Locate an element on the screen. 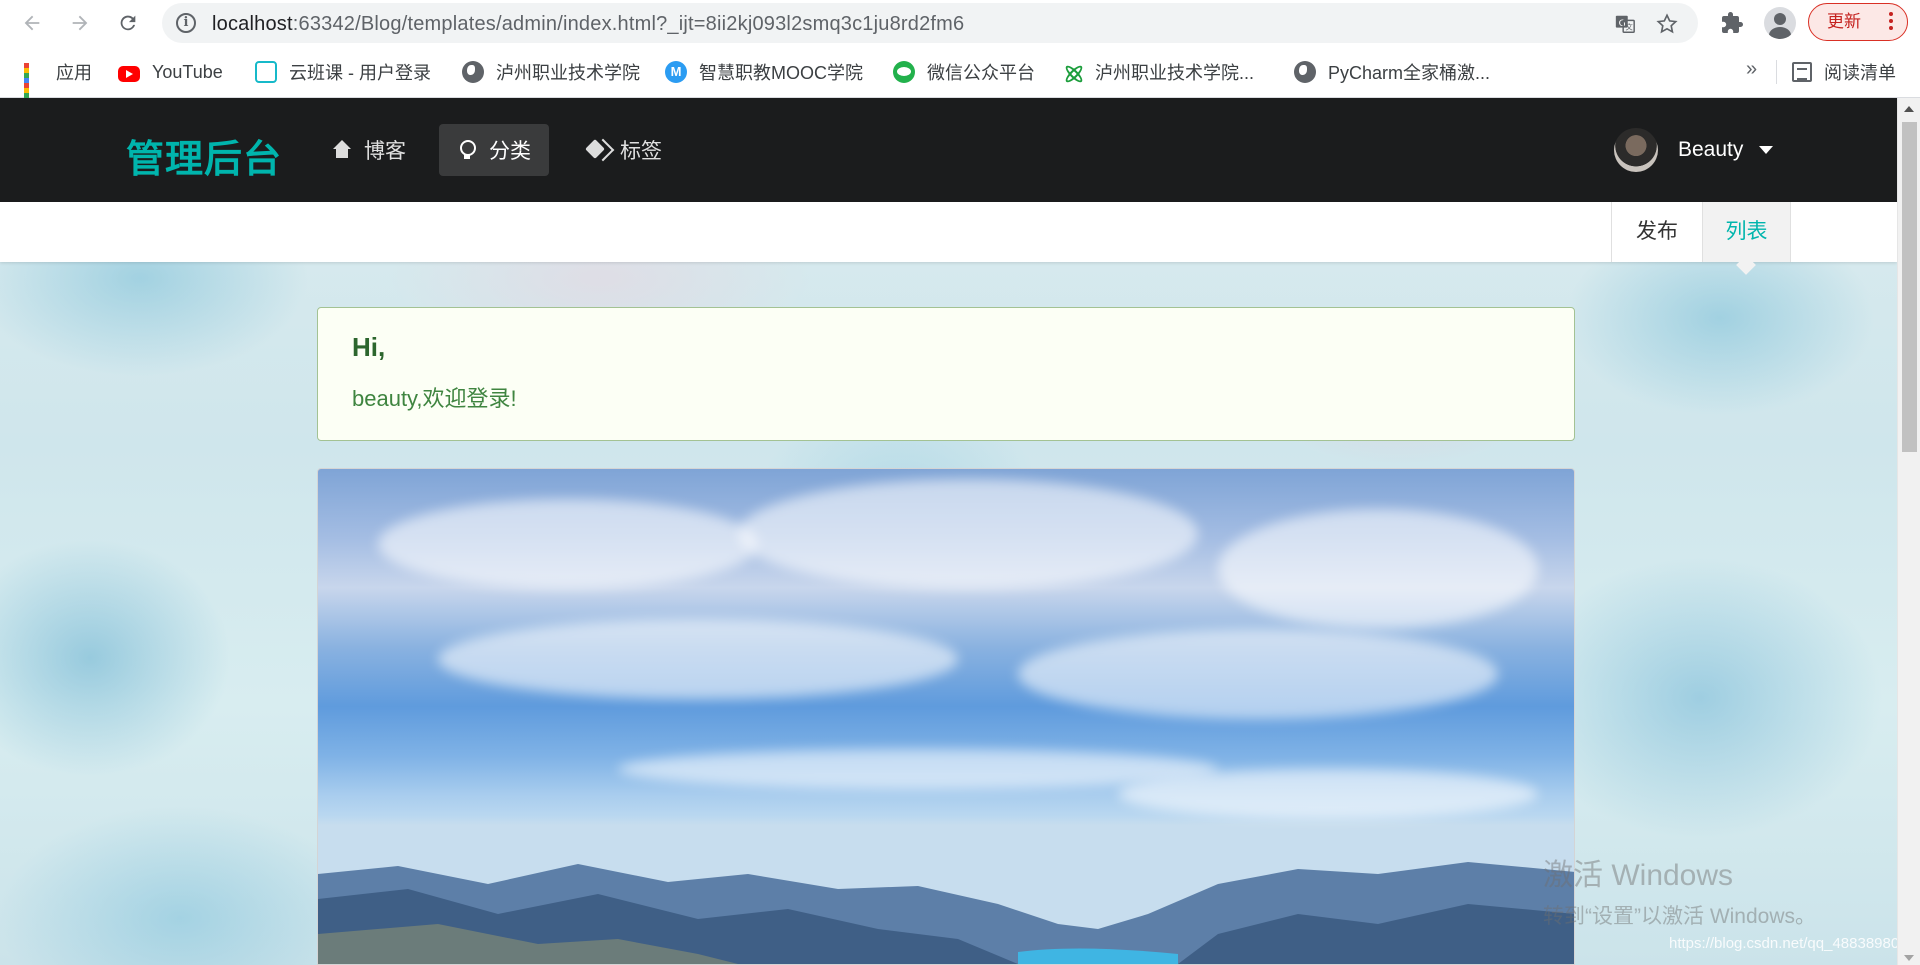 This screenshot has height=965, width=1920. arrow-left-icon is located at coordinates (32, 23).